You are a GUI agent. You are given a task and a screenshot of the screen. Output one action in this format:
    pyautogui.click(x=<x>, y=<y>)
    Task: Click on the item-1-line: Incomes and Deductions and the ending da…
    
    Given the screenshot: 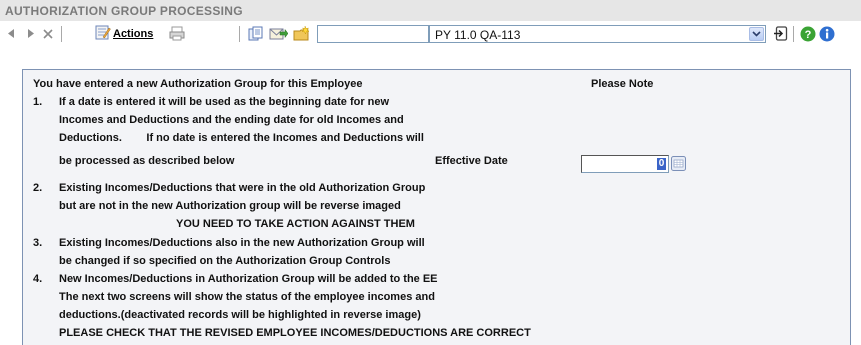 What is the action you would take?
    pyautogui.click(x=231, y=120)
    